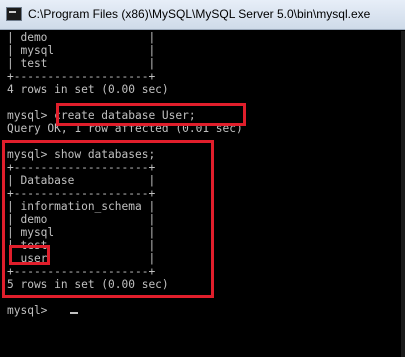 This screenshot has height=357, width=405. What do you see at coordinates (88, 89) in the screenshot?
I see `console-line: 4 rows in set (0.00 sec)` at bounding box center [88, 89].